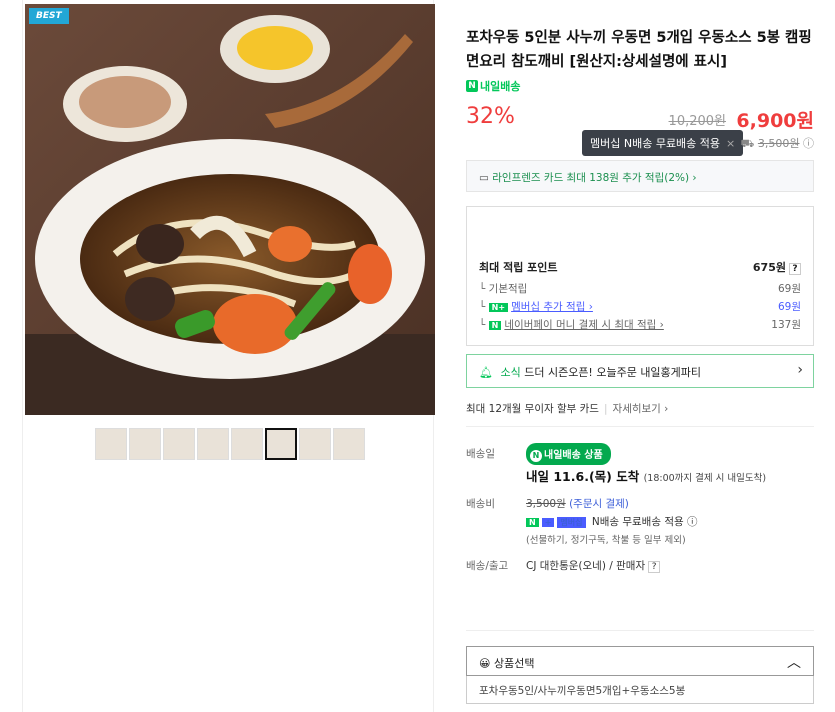  Describe the element at coordinates (641, 409) in the screenshot. I see `installment-detail-link: 자세히보기 ›` at that location.